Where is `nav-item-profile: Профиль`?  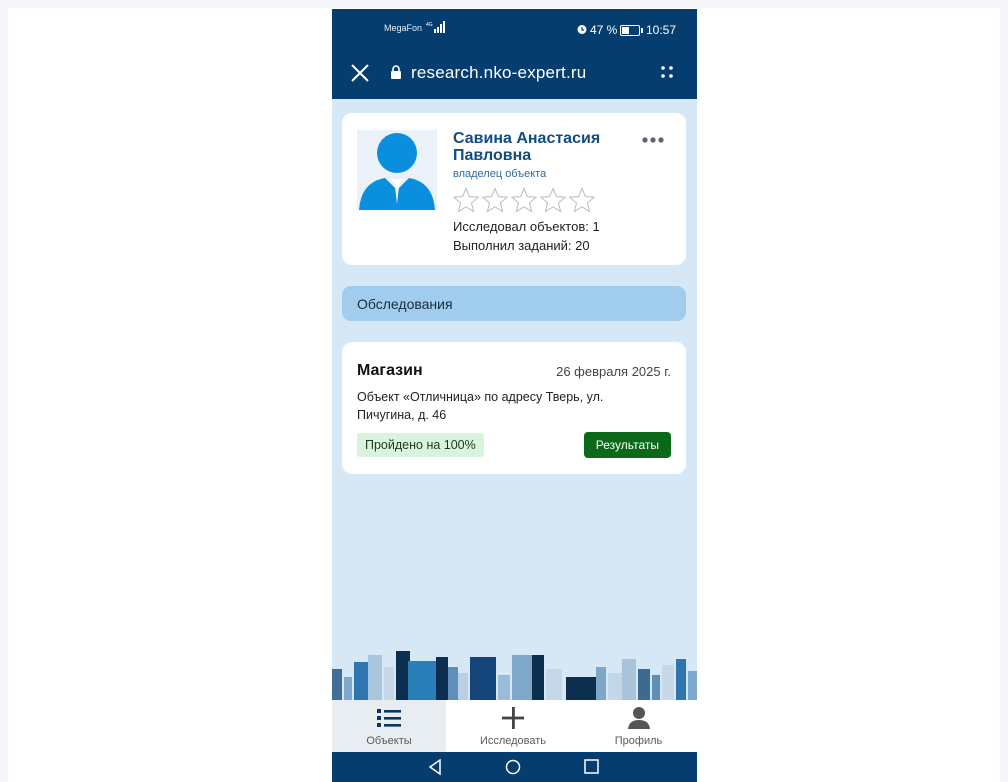 nav-item-profile: Профиль is located at coordinates (638, 726).